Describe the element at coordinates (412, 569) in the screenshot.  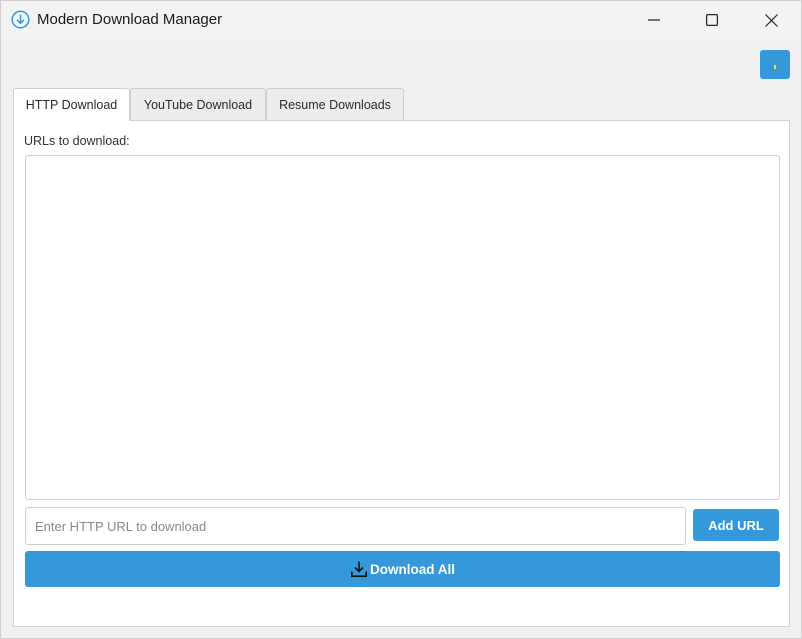
I see `download-all-label: Download All` at that location.